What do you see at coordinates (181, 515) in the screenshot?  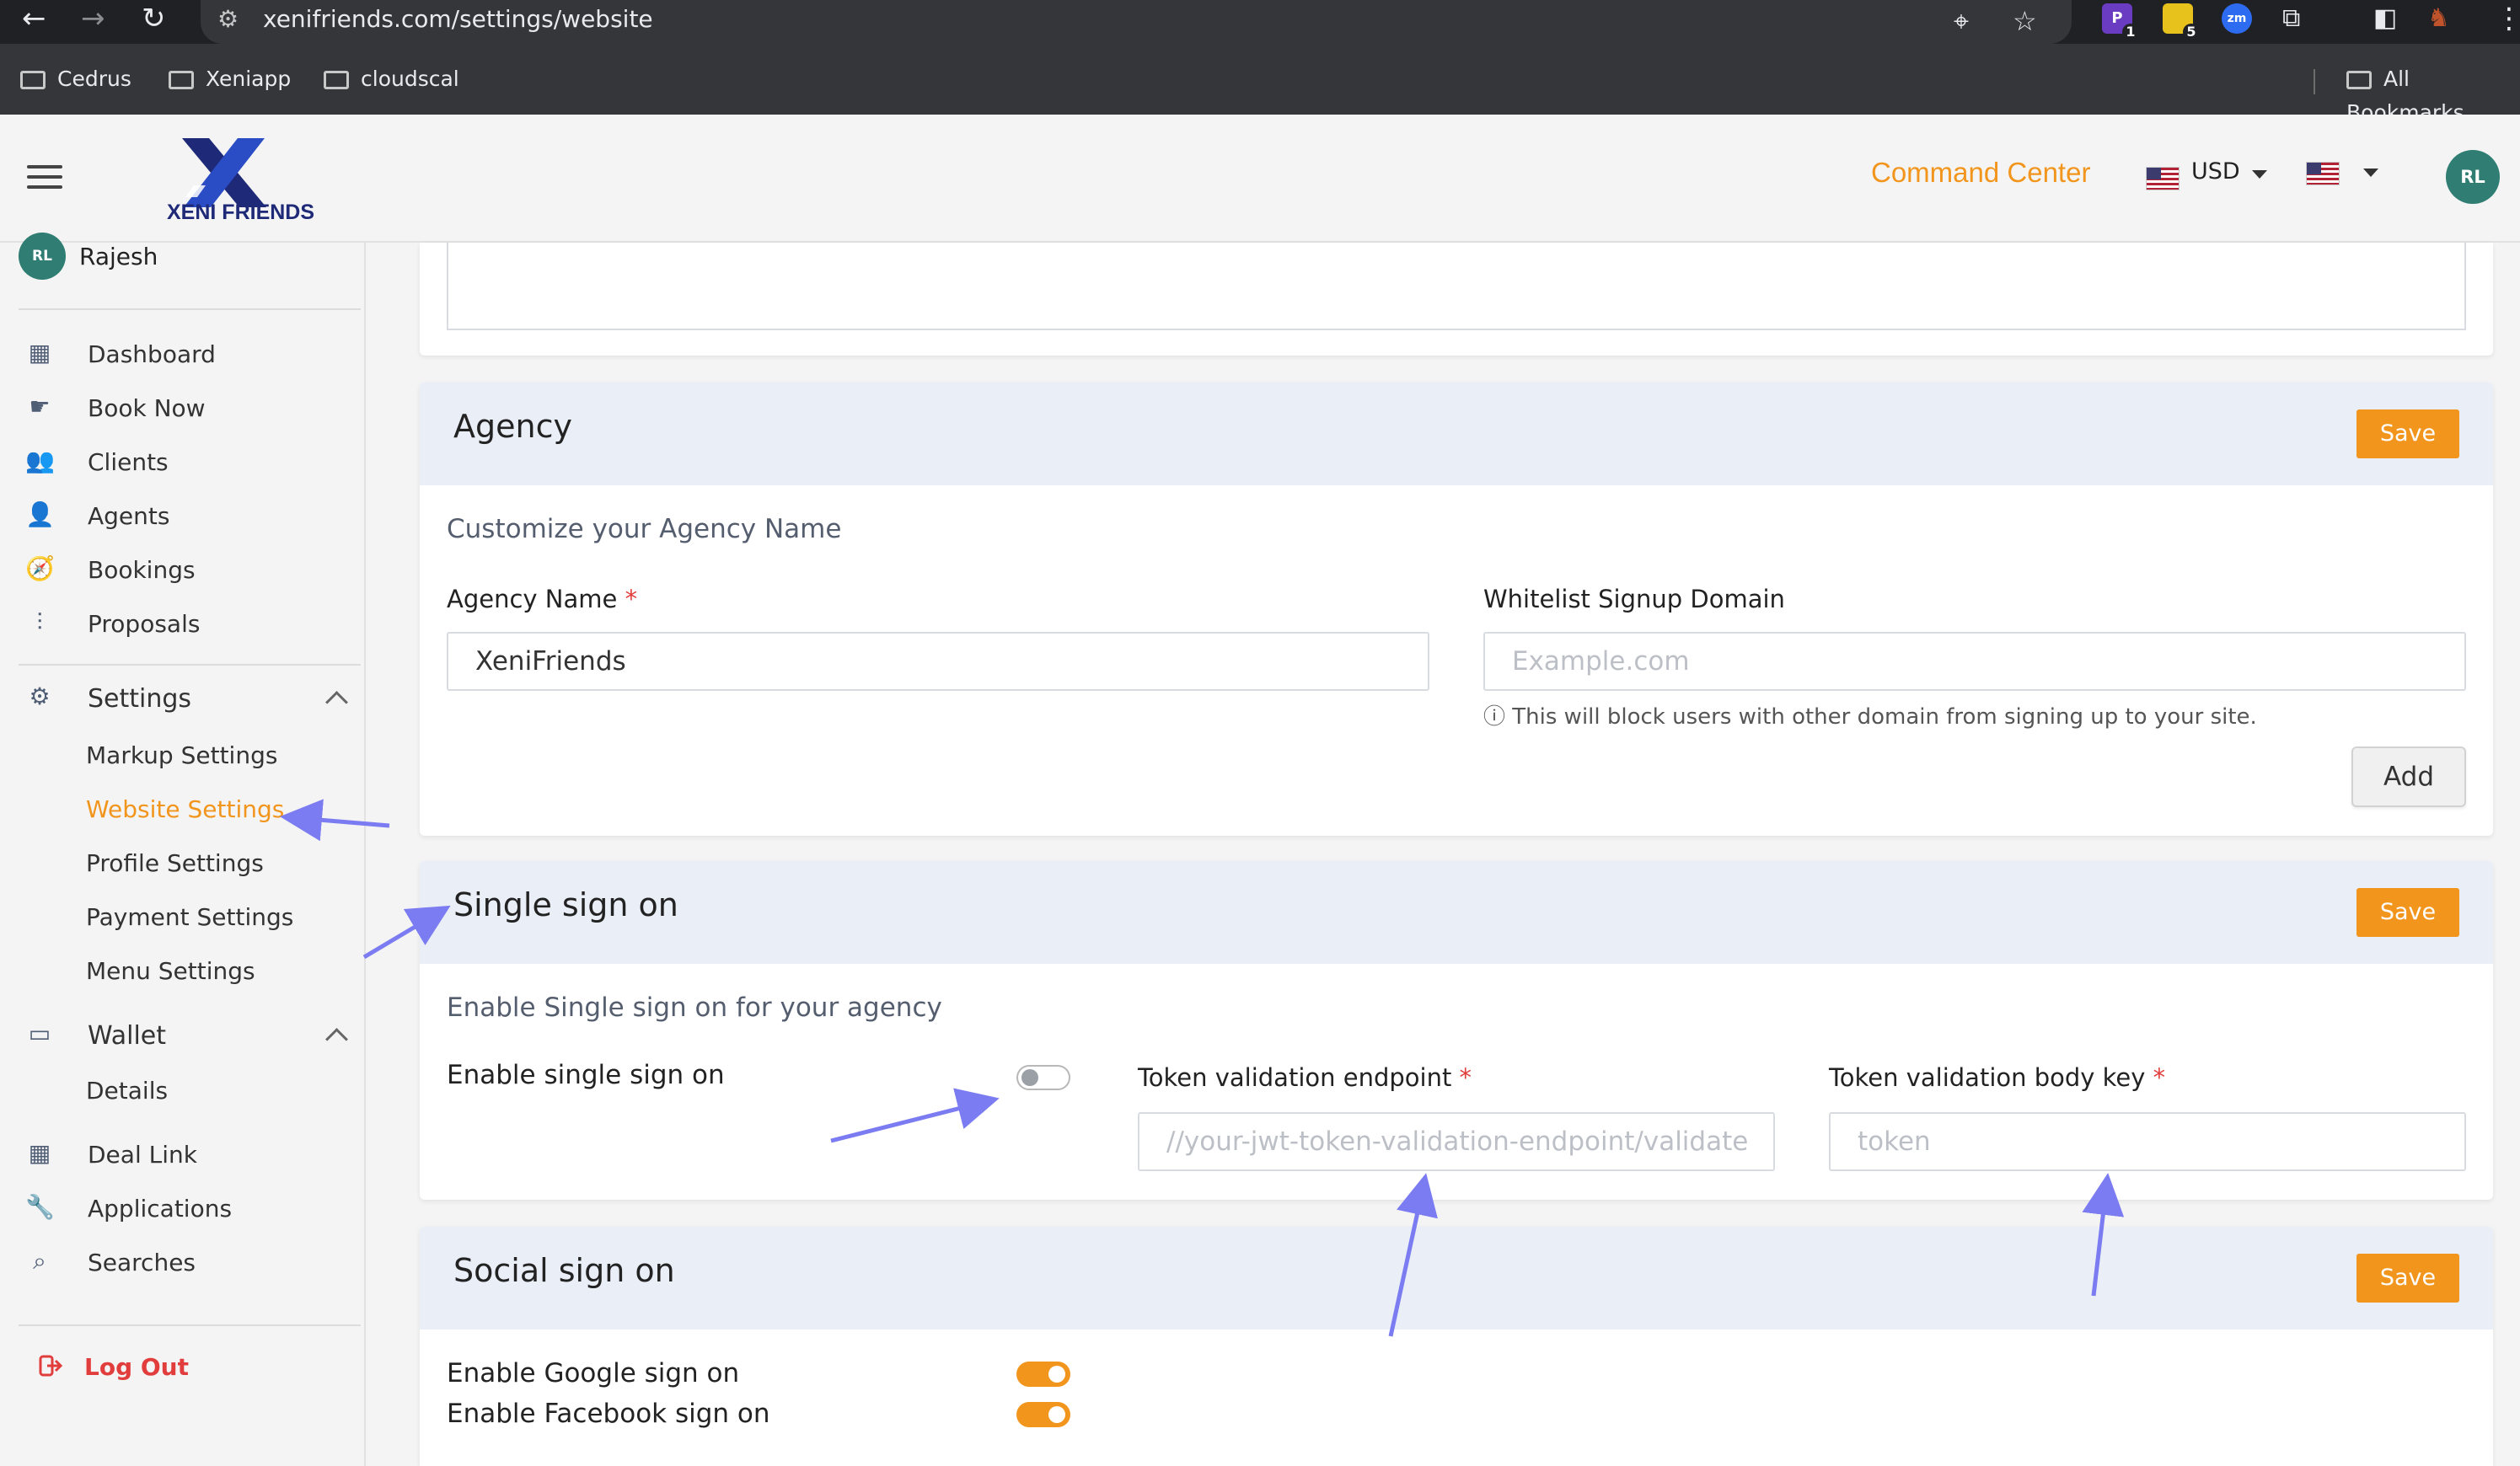 I see `sidebar-item-agents: 👤 Agents` at bounding box center [181, 515].